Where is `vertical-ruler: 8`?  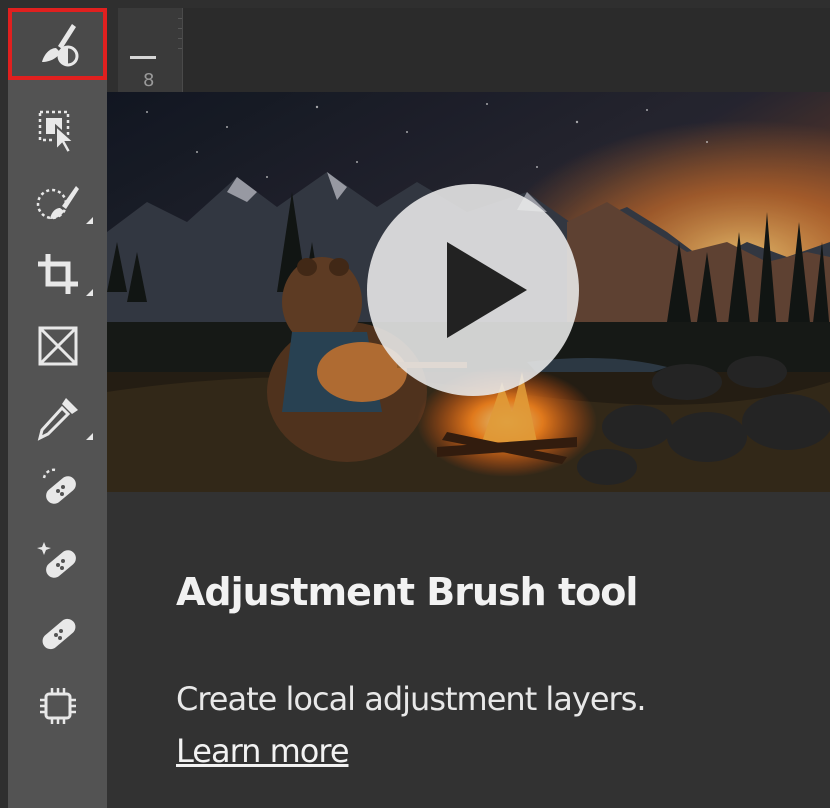 vertical-ruler: 8 is located at coordinates (150, 50).